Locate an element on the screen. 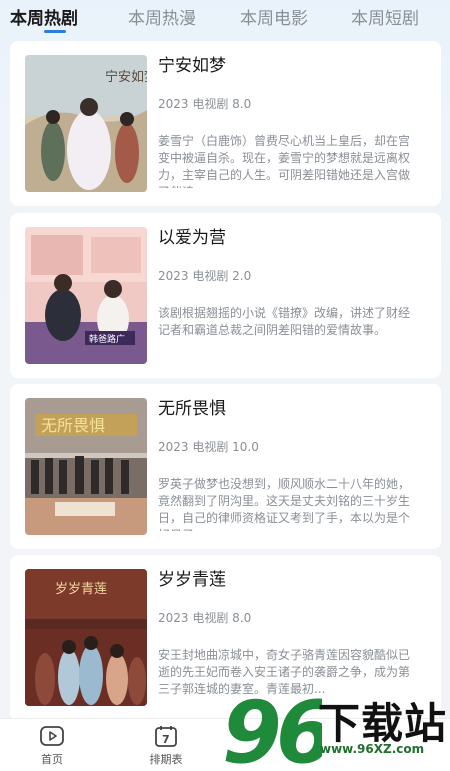  play-icon is located at coordinates (52, 736).